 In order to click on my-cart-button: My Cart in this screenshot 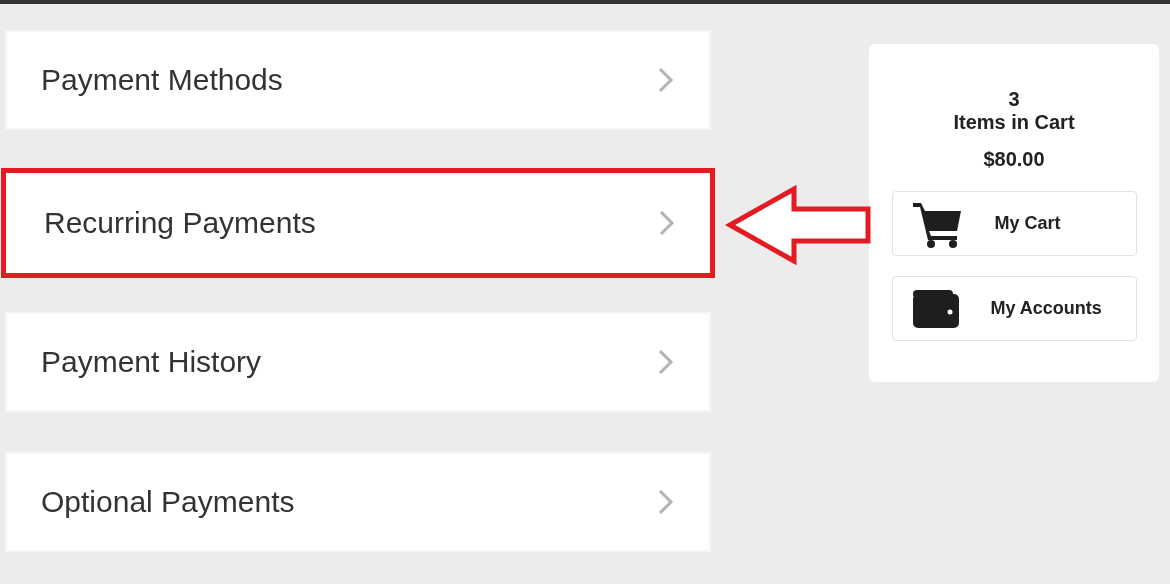, I will do `click(1014, 223)`.